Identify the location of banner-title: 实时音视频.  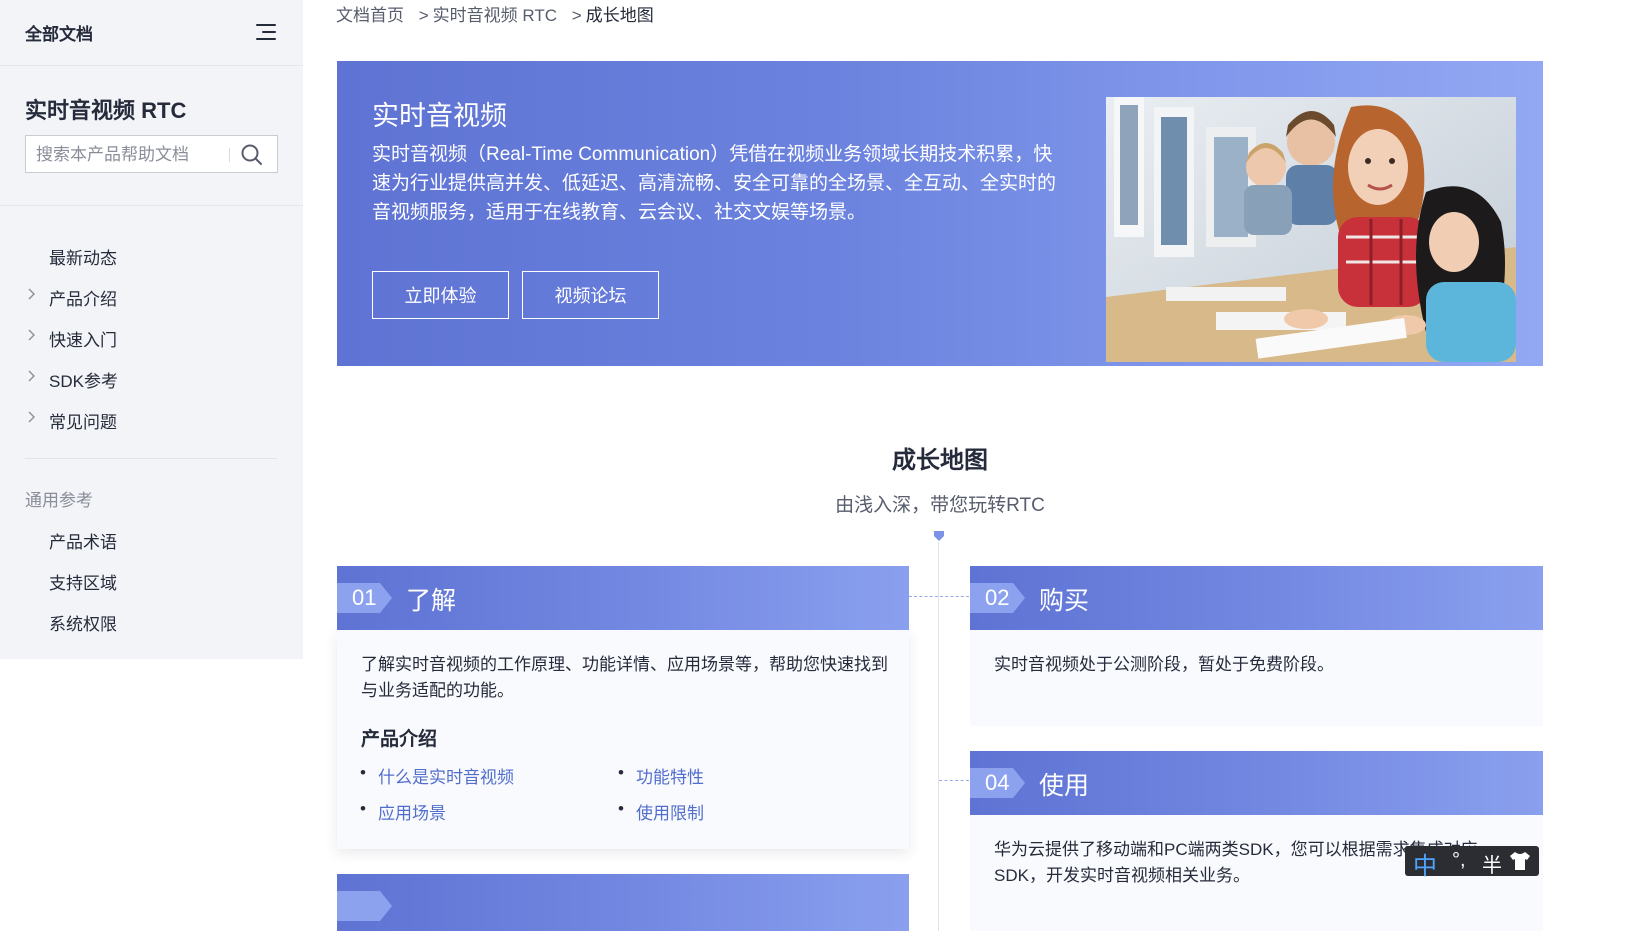
(439, 116).